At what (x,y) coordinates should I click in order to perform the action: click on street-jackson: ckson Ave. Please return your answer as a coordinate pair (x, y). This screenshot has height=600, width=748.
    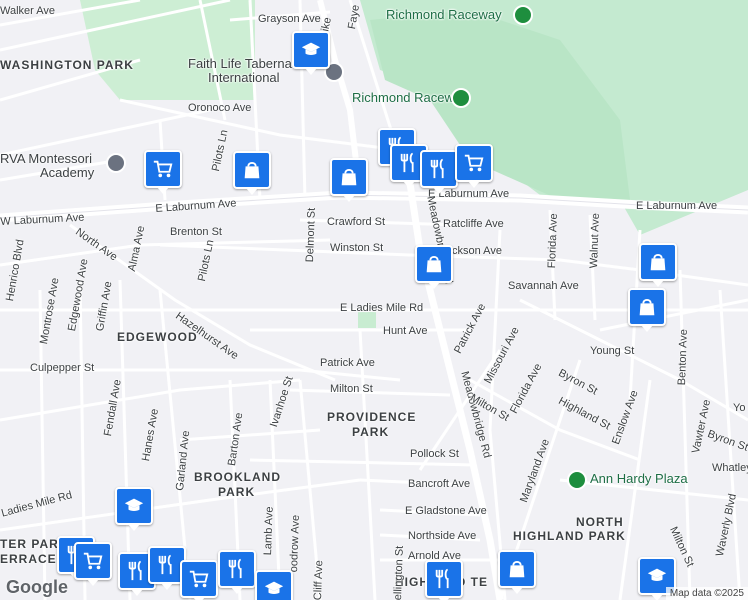
    Looking at the image, I should click on (477, 251).